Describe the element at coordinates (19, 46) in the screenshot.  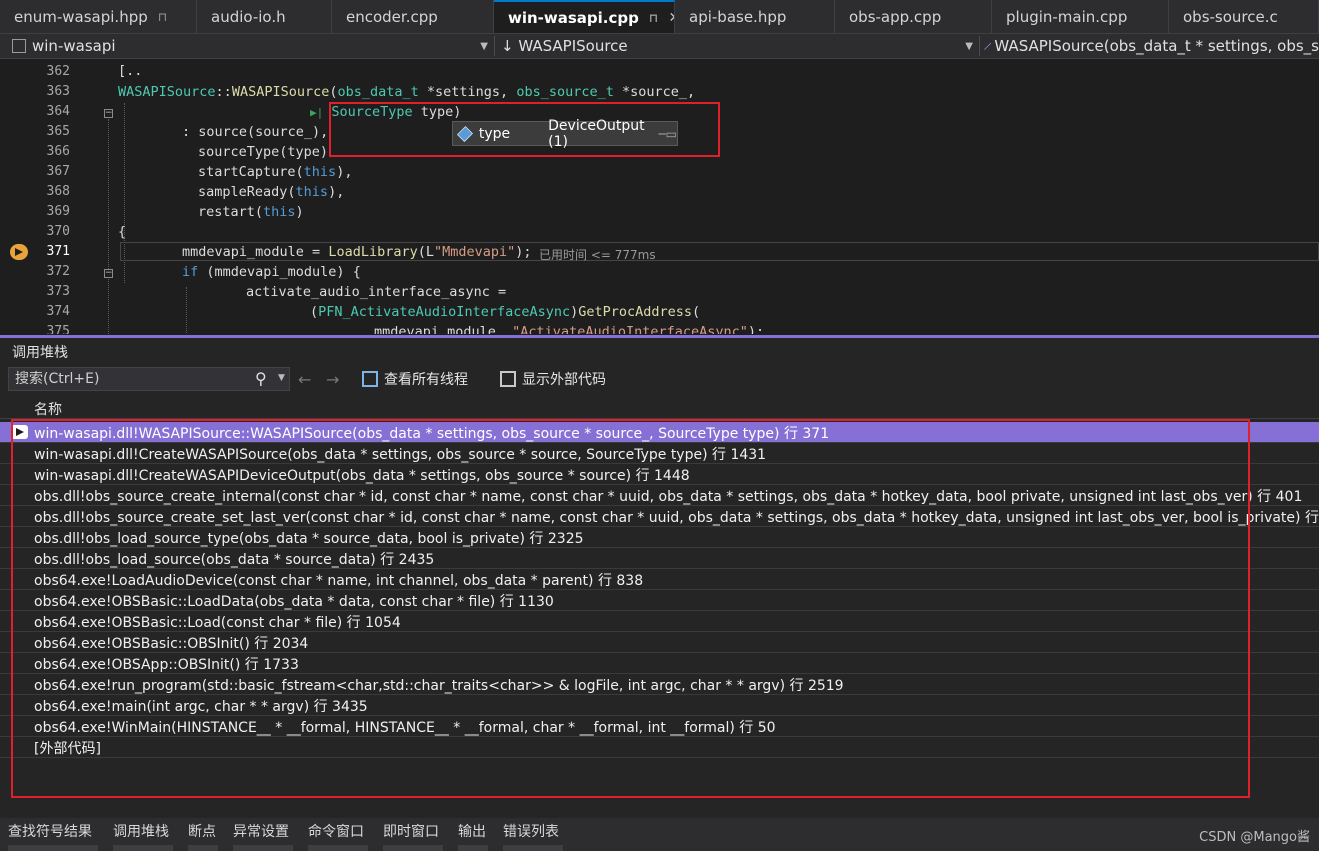
I see `project-icon` at that location.